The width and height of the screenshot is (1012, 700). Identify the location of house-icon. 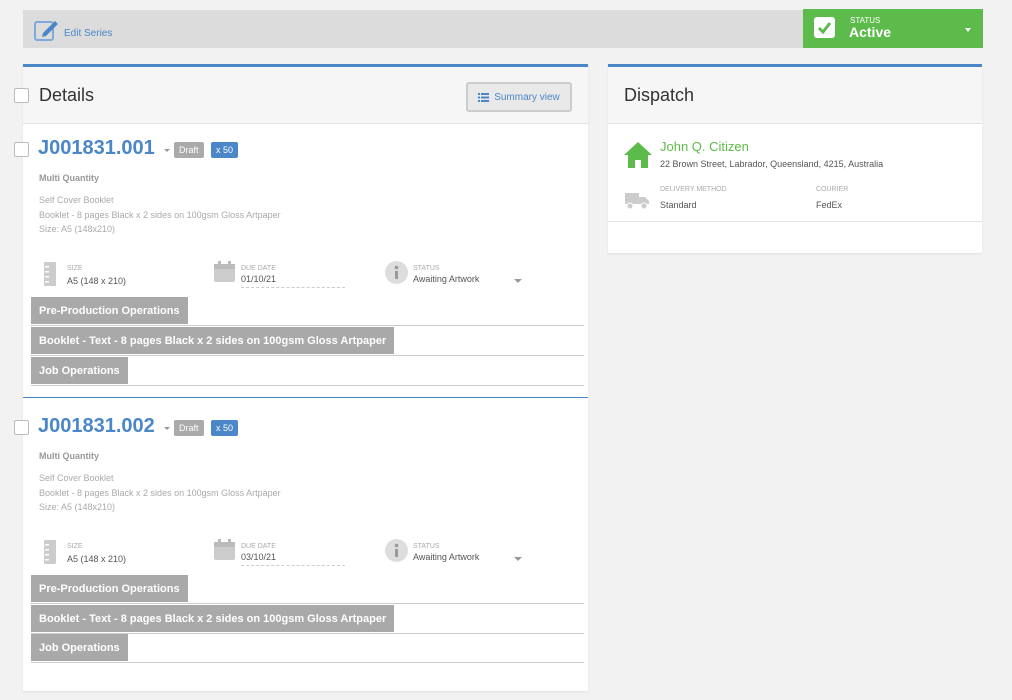
(638, 155).